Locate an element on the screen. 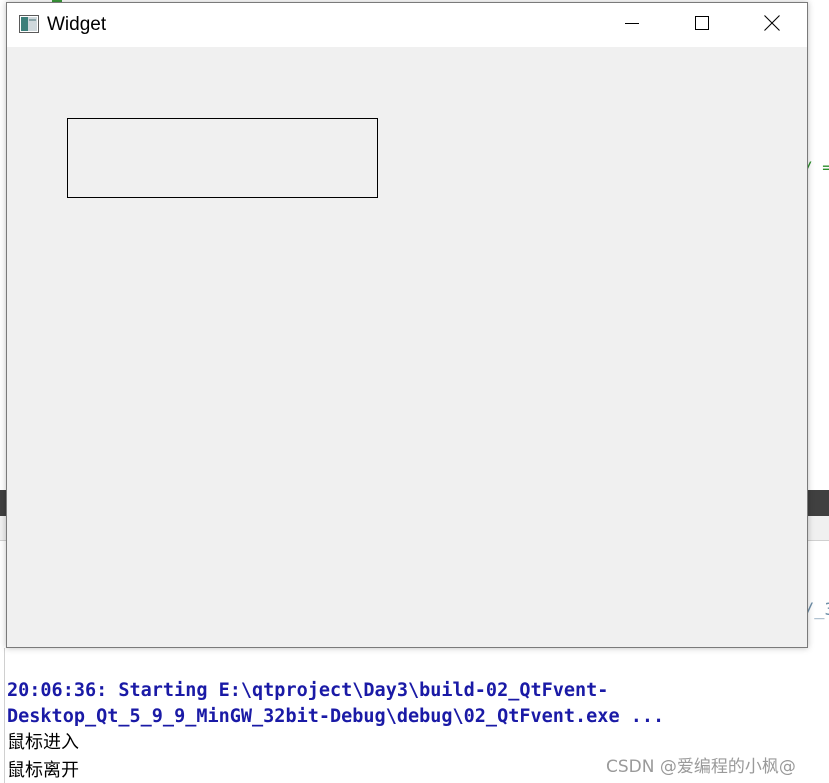  maximize-button is located at coordinates (702, 25).